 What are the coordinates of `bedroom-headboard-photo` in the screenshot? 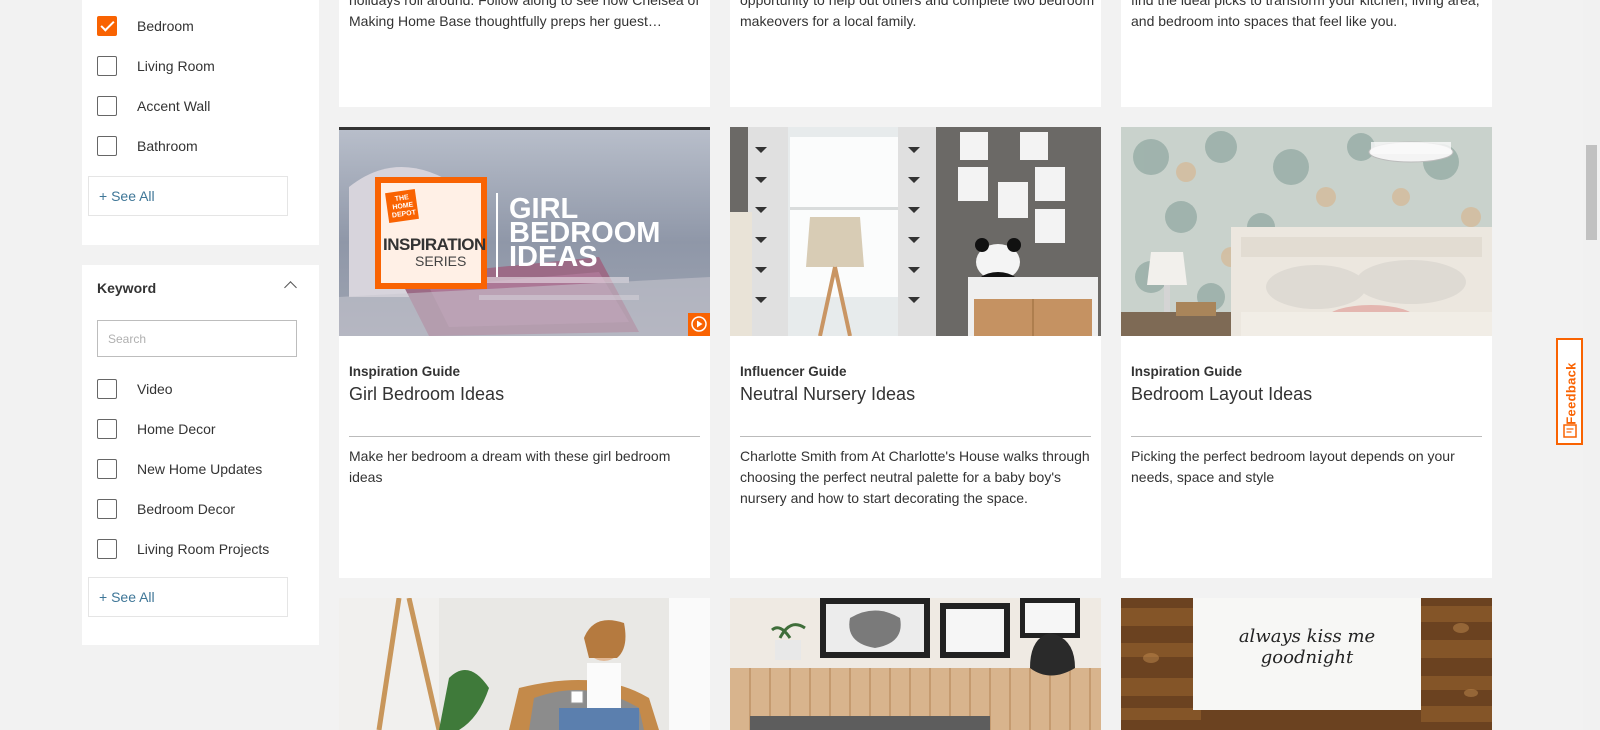 It's located at (915, 664).